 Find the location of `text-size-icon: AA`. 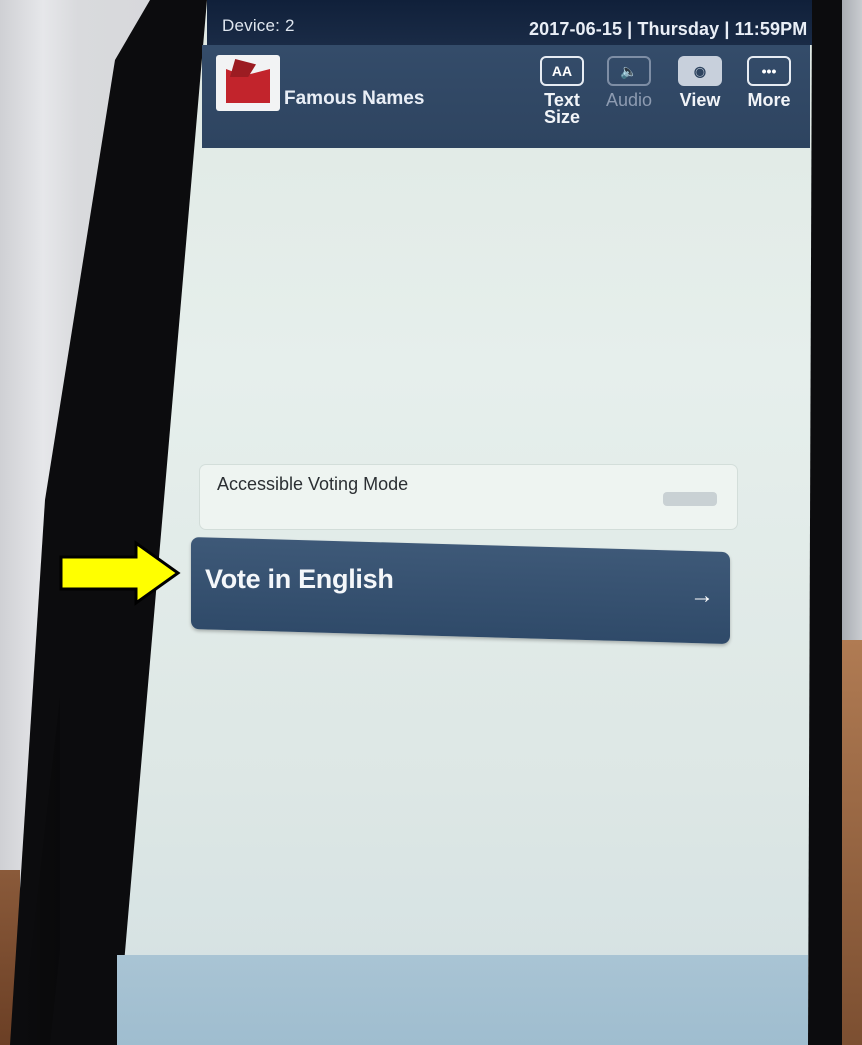

text-size-icon: AA is located at coordinates (562, 71).